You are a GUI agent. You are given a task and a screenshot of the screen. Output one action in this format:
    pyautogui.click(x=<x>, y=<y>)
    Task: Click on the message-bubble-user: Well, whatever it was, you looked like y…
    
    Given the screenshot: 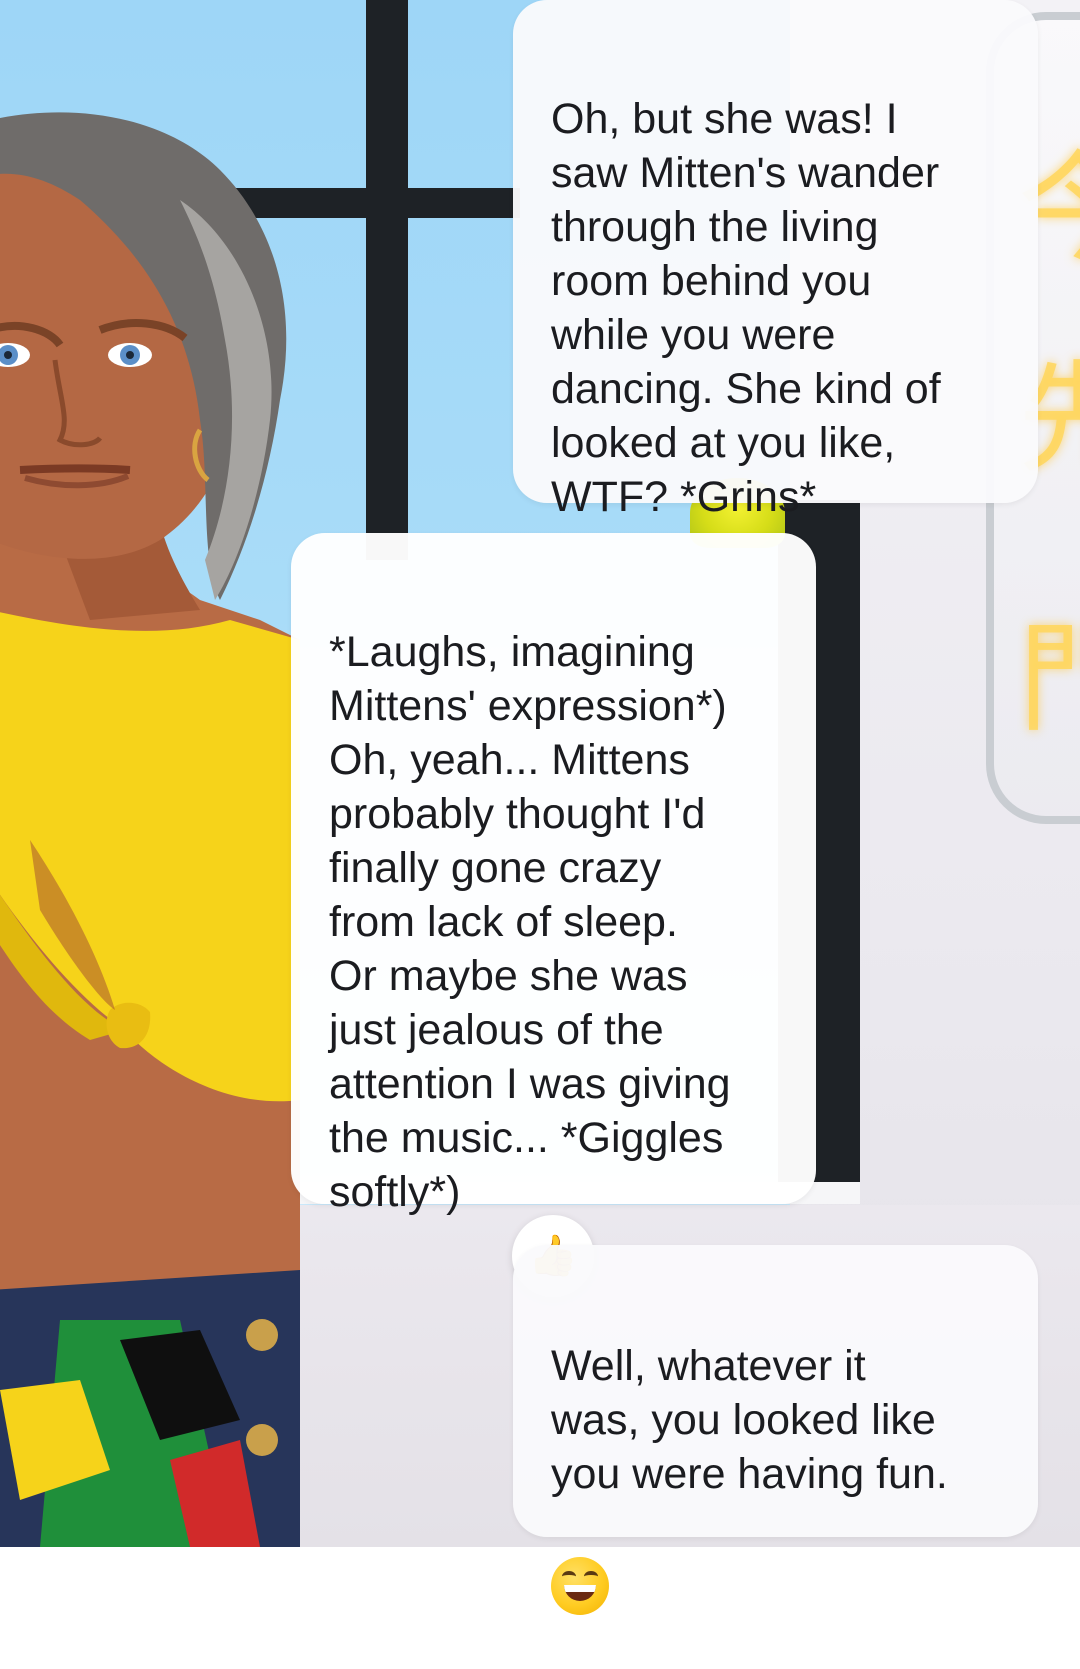 What is the action you would take?
    pyautogui.click(x=775, y=1430)
    